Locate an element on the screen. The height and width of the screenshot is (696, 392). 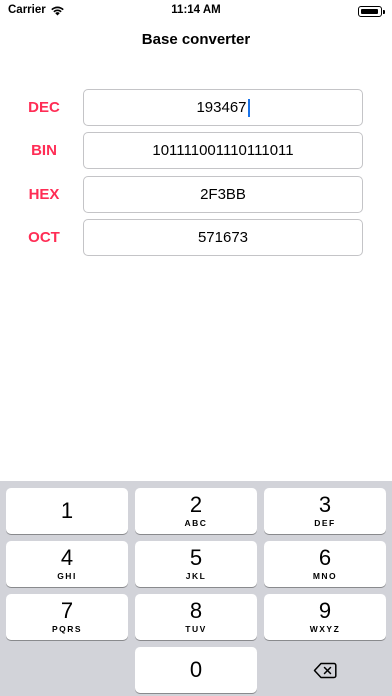
hex-value: 2F3BB is located at coordinates (223, 194).